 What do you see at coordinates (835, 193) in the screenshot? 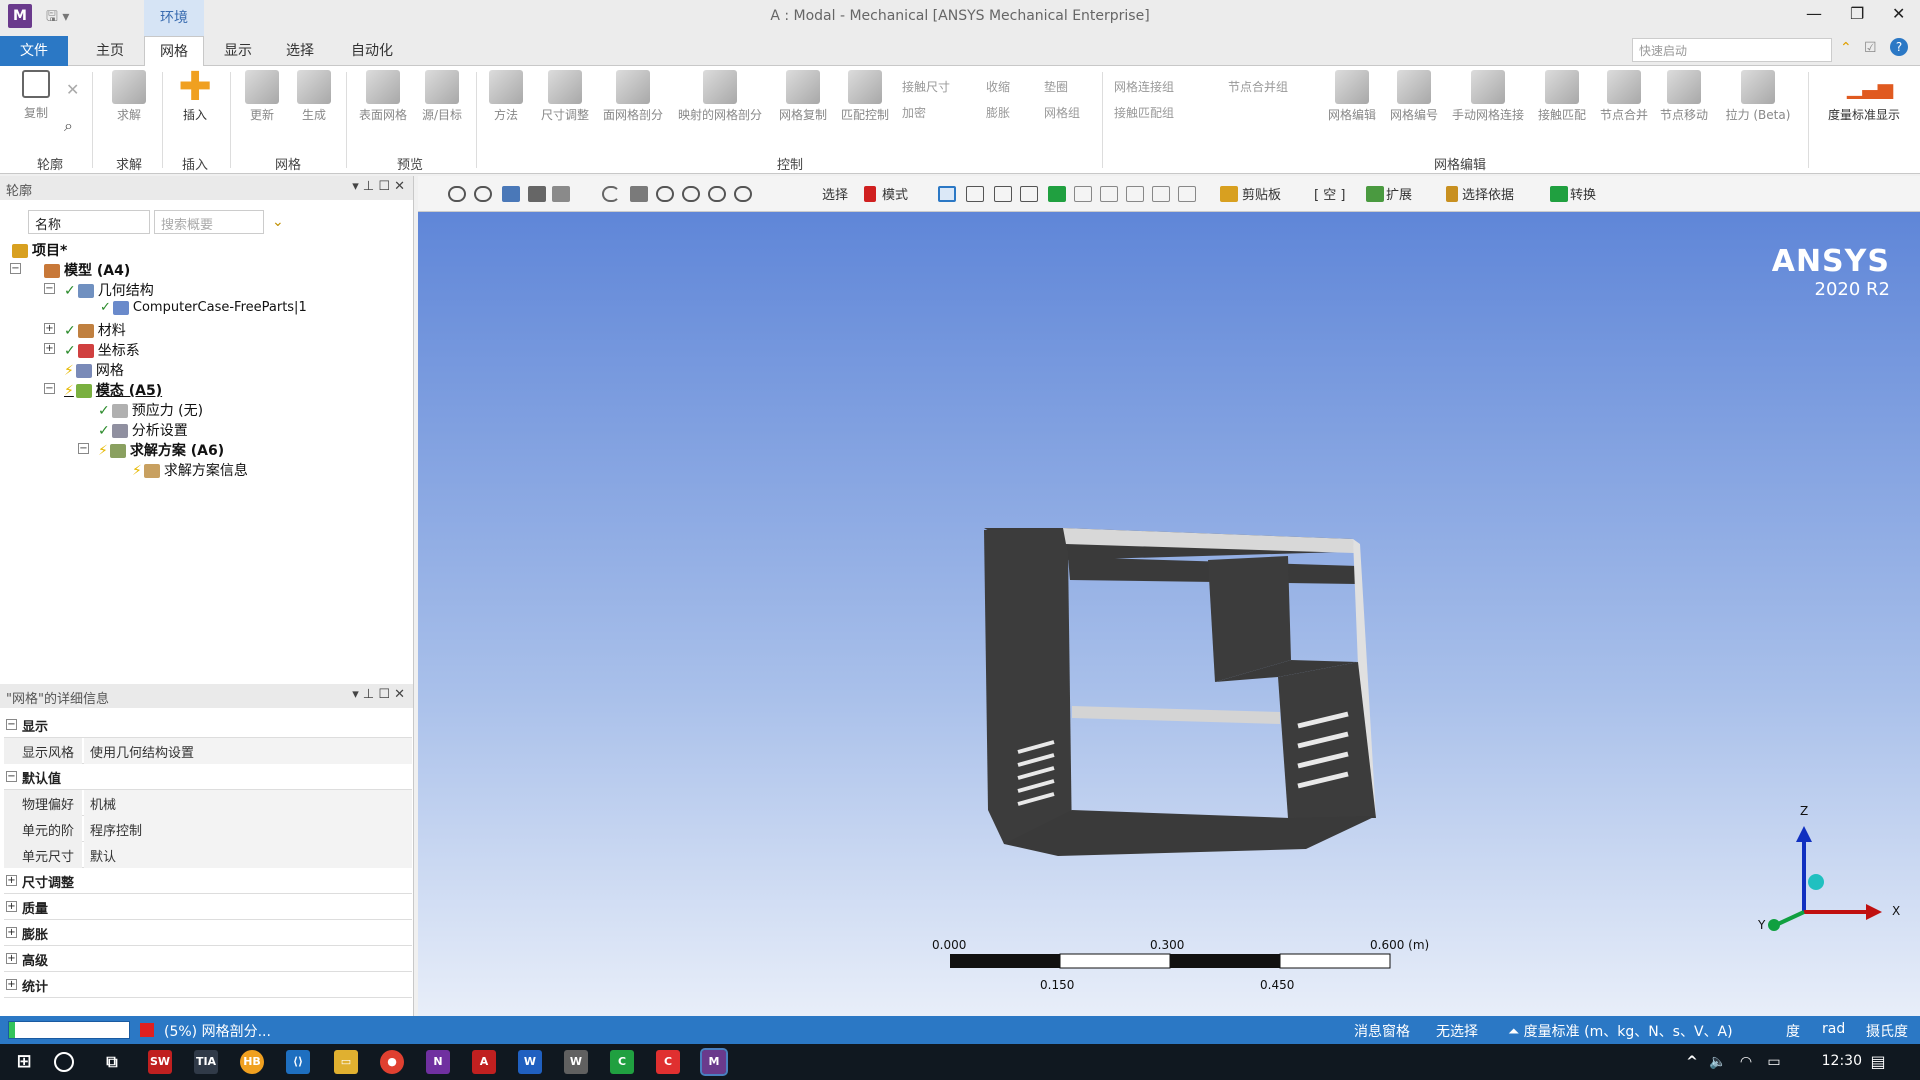
I see `select-label: 选择` at bounding box center [835, 193].